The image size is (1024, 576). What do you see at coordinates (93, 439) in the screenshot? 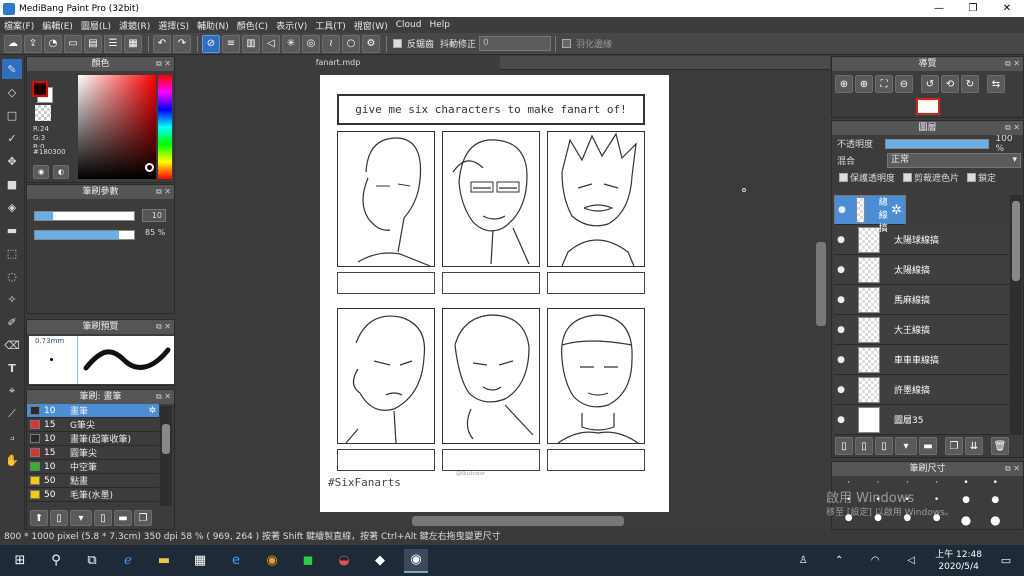
I see `brush-item: 10 畫筆(起筆收筆)` at bounding box center [93, 439].